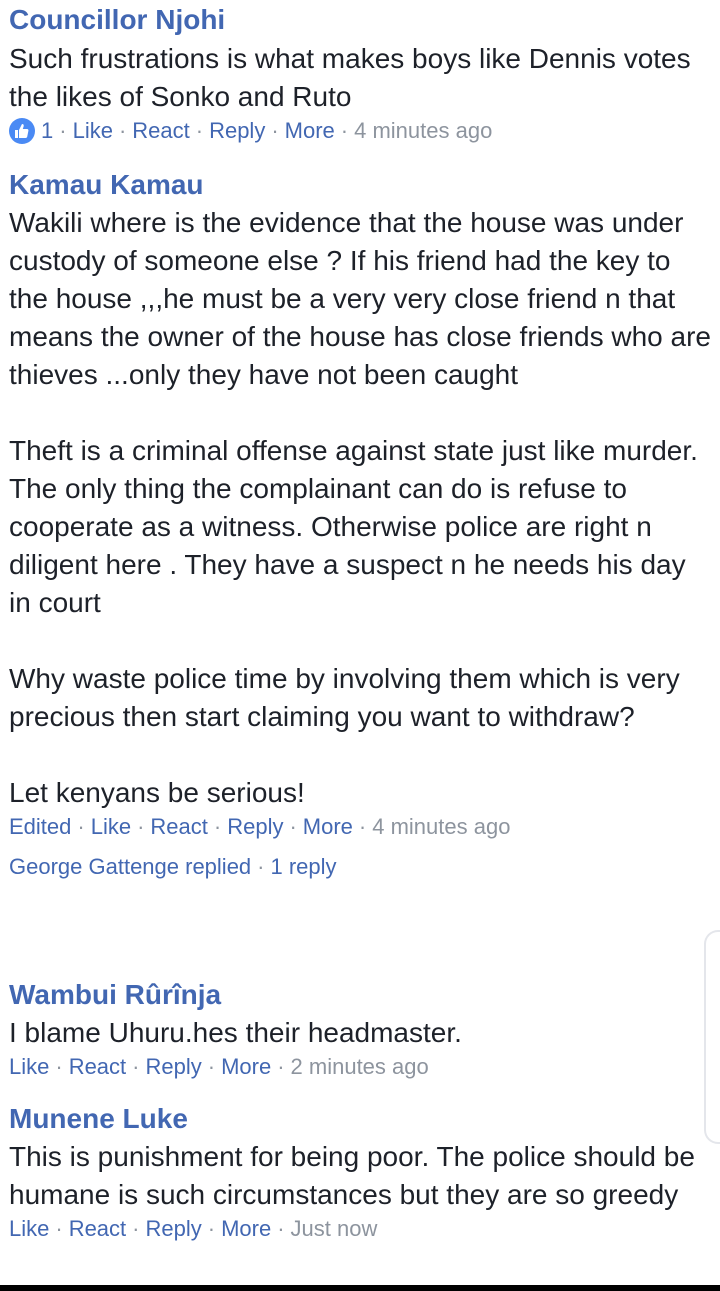  What do you see at coordinates (361, 995) in the screenshot?
I see `comment-author: Wambui Rûrînja` at bounding box center [361, 995].